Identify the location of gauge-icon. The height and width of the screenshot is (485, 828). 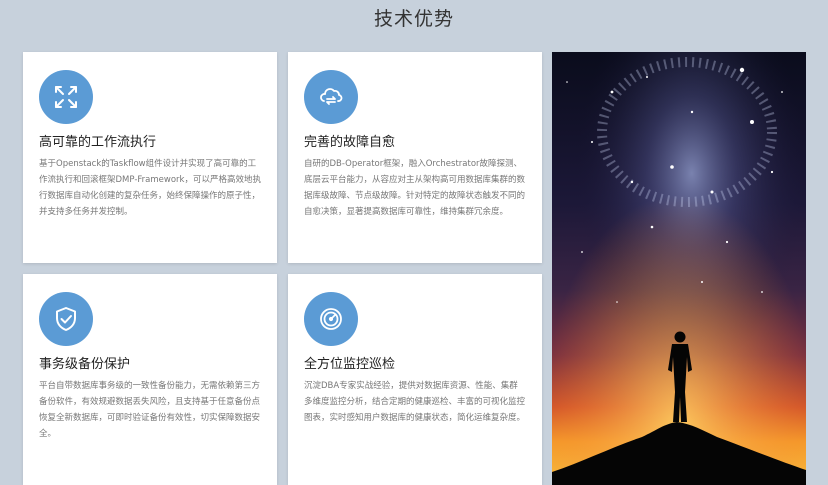
(331, 319).